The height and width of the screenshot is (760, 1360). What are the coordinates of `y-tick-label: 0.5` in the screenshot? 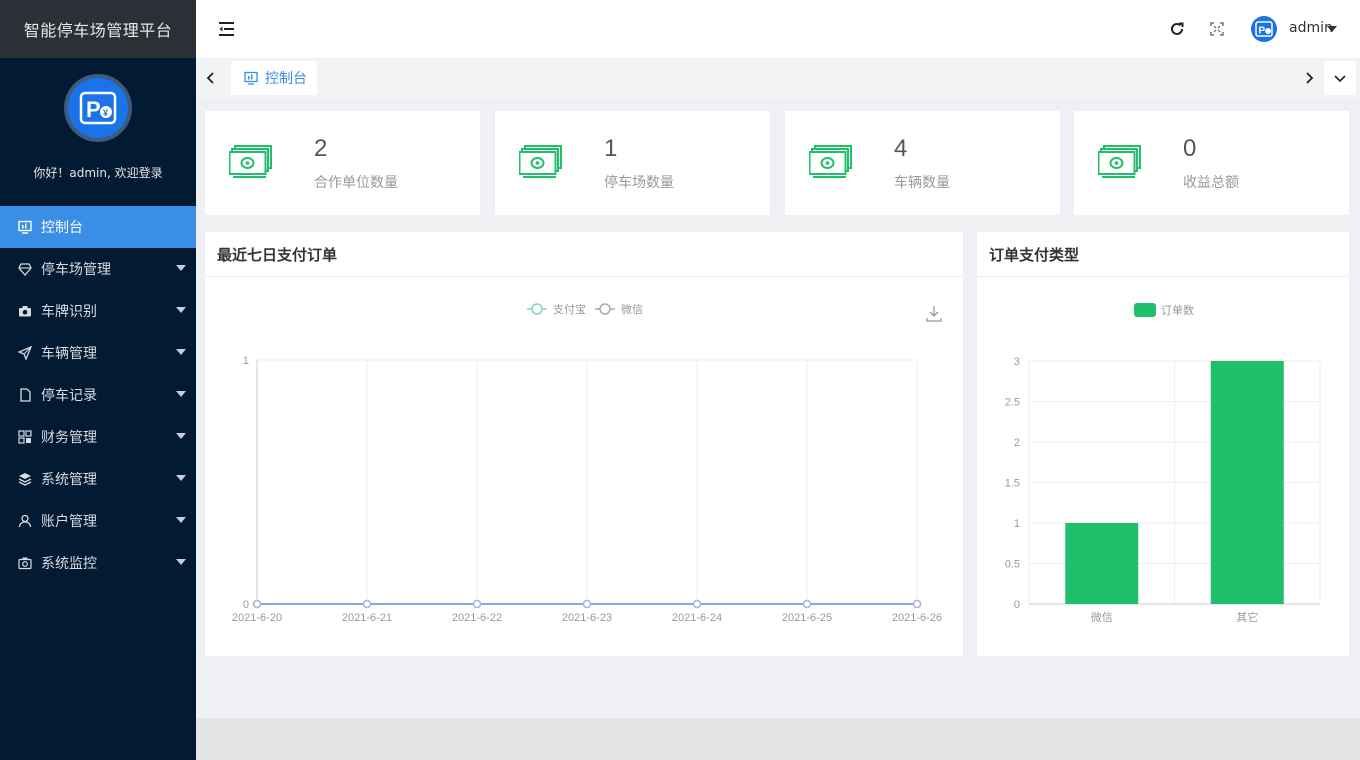 It's located at (1012, 565).